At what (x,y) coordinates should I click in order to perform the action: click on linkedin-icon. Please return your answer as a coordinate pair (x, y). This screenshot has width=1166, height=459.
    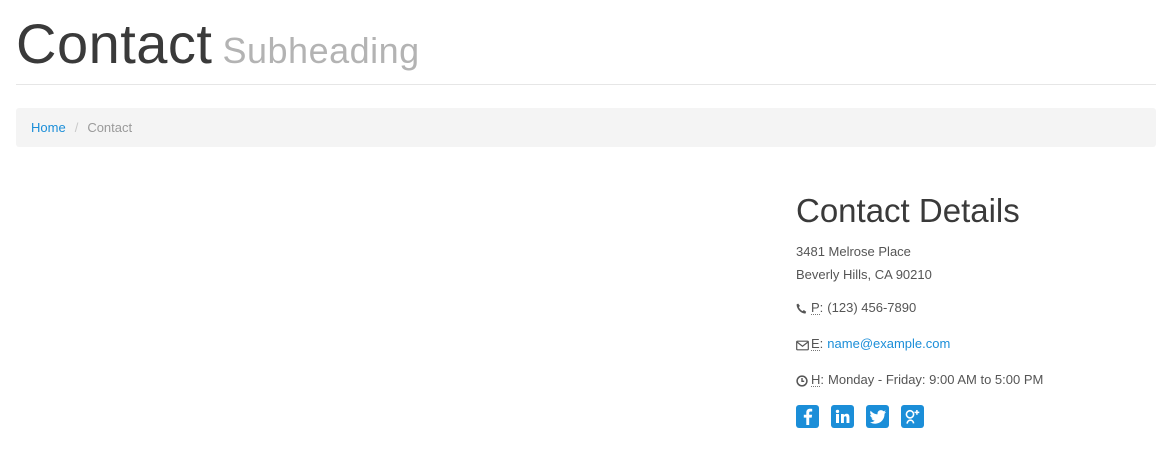
    Looking at the image, I should click on (842, 416).